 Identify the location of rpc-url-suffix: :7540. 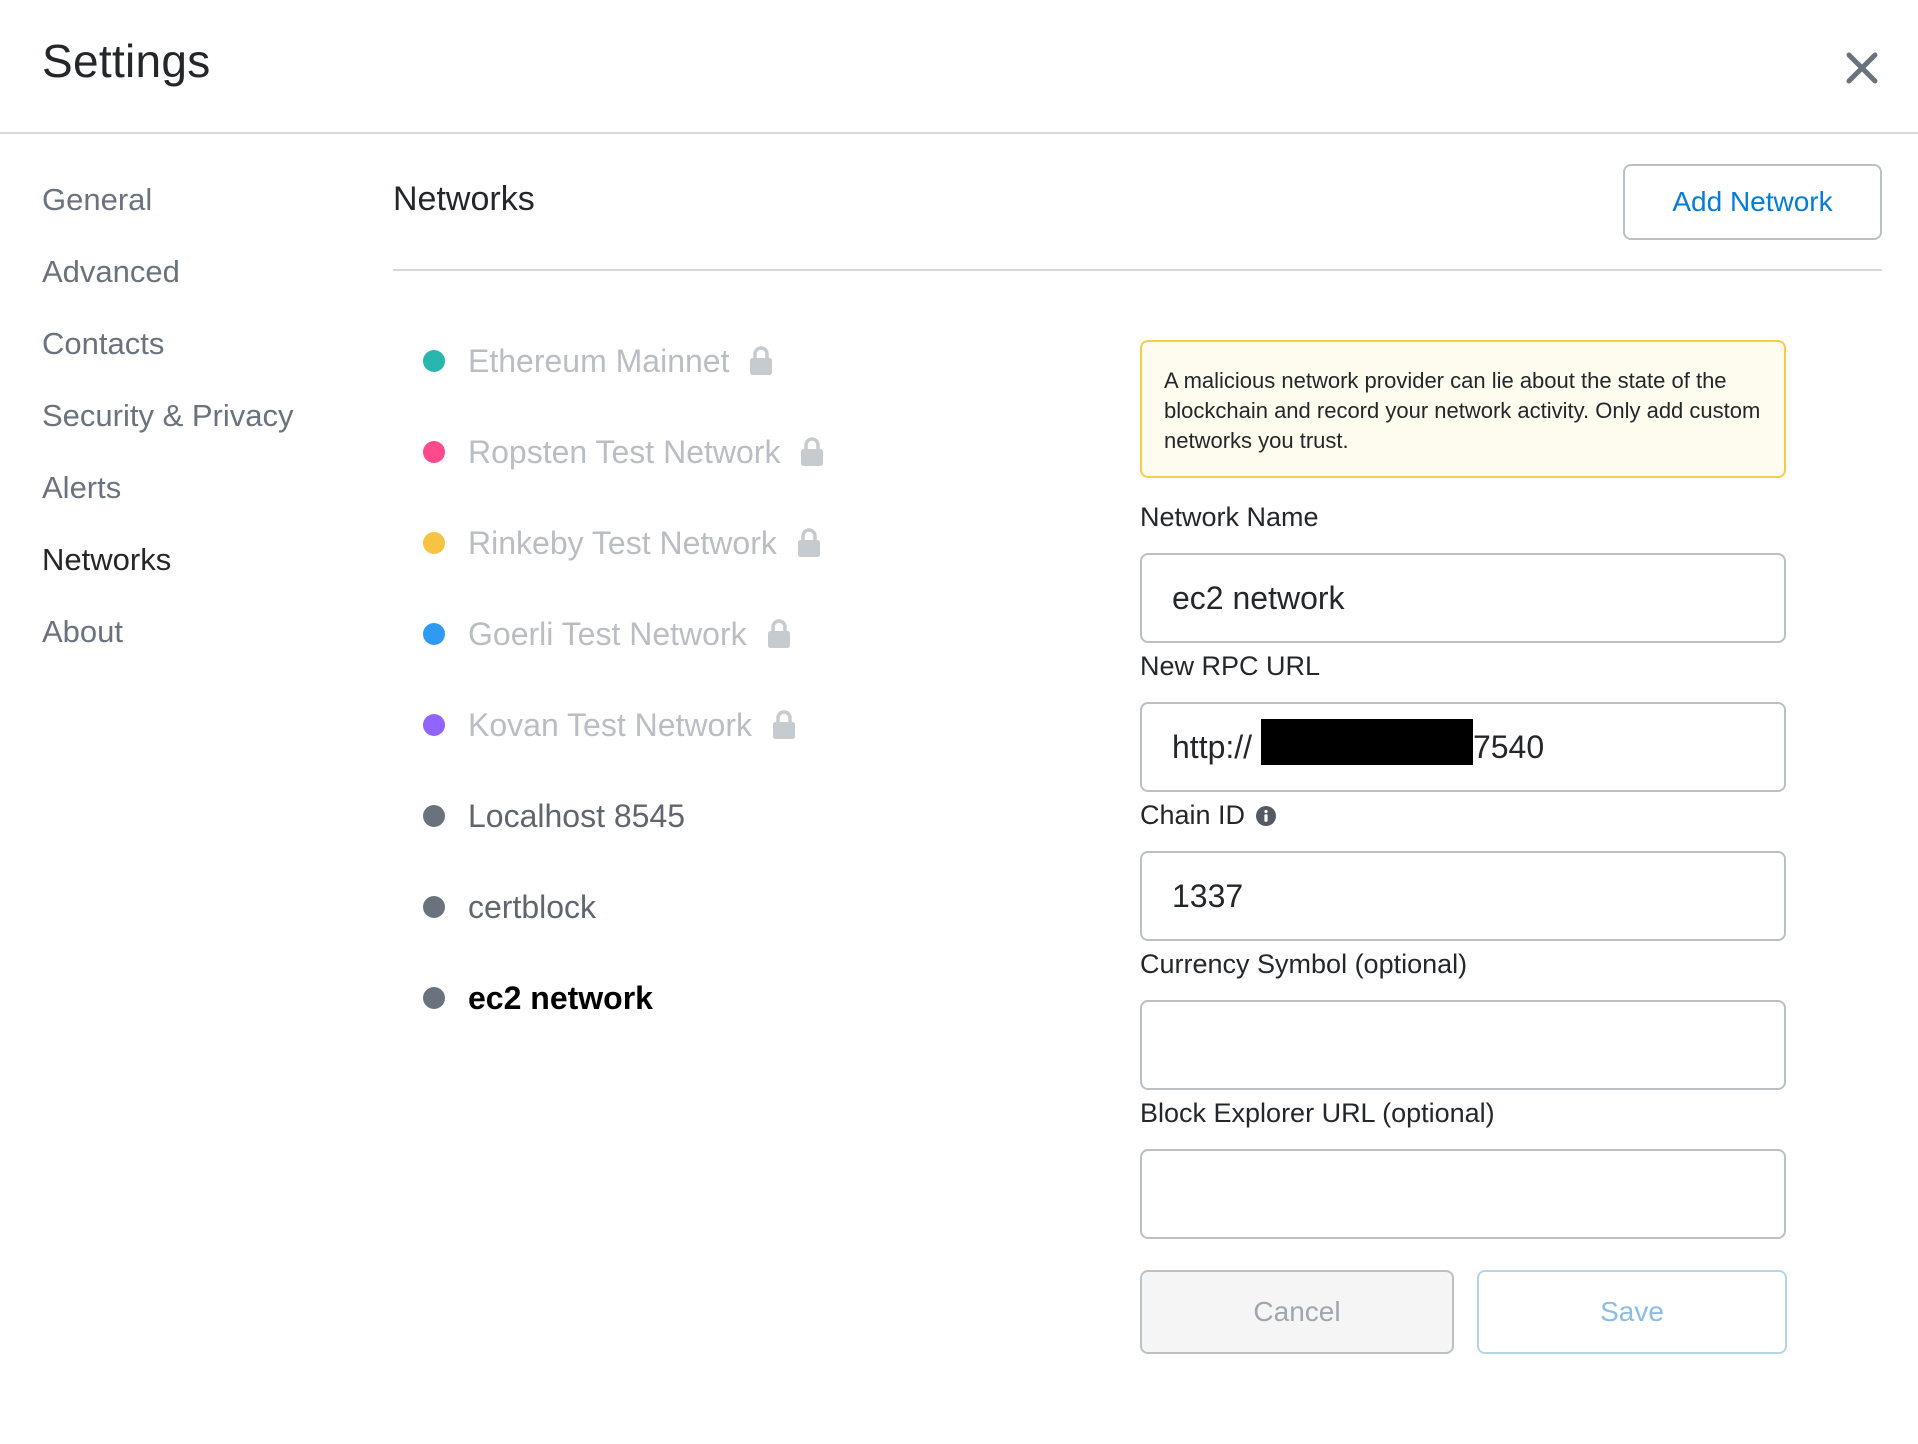
(1504, 746).